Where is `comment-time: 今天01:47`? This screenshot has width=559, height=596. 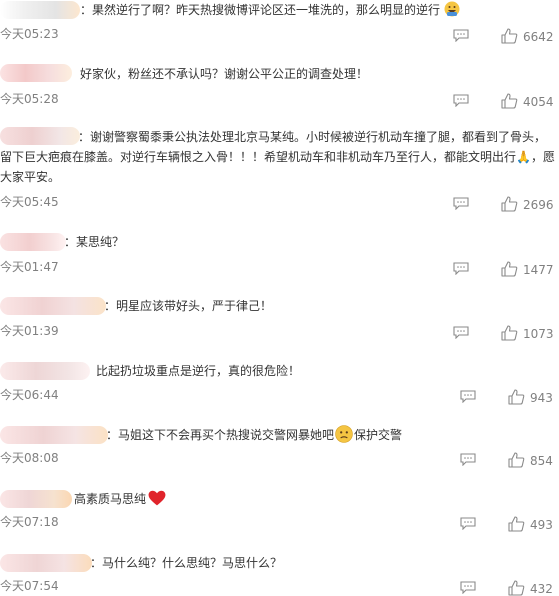
comment-time: 今天01:47 is located at coordinates (29, 267).